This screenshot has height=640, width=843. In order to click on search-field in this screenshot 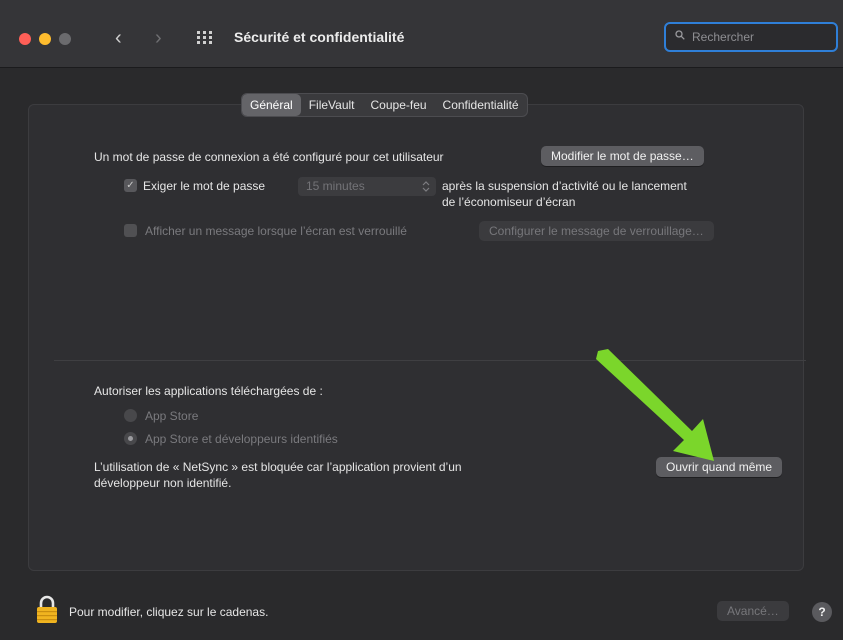, I will do `click(751, 37)`.